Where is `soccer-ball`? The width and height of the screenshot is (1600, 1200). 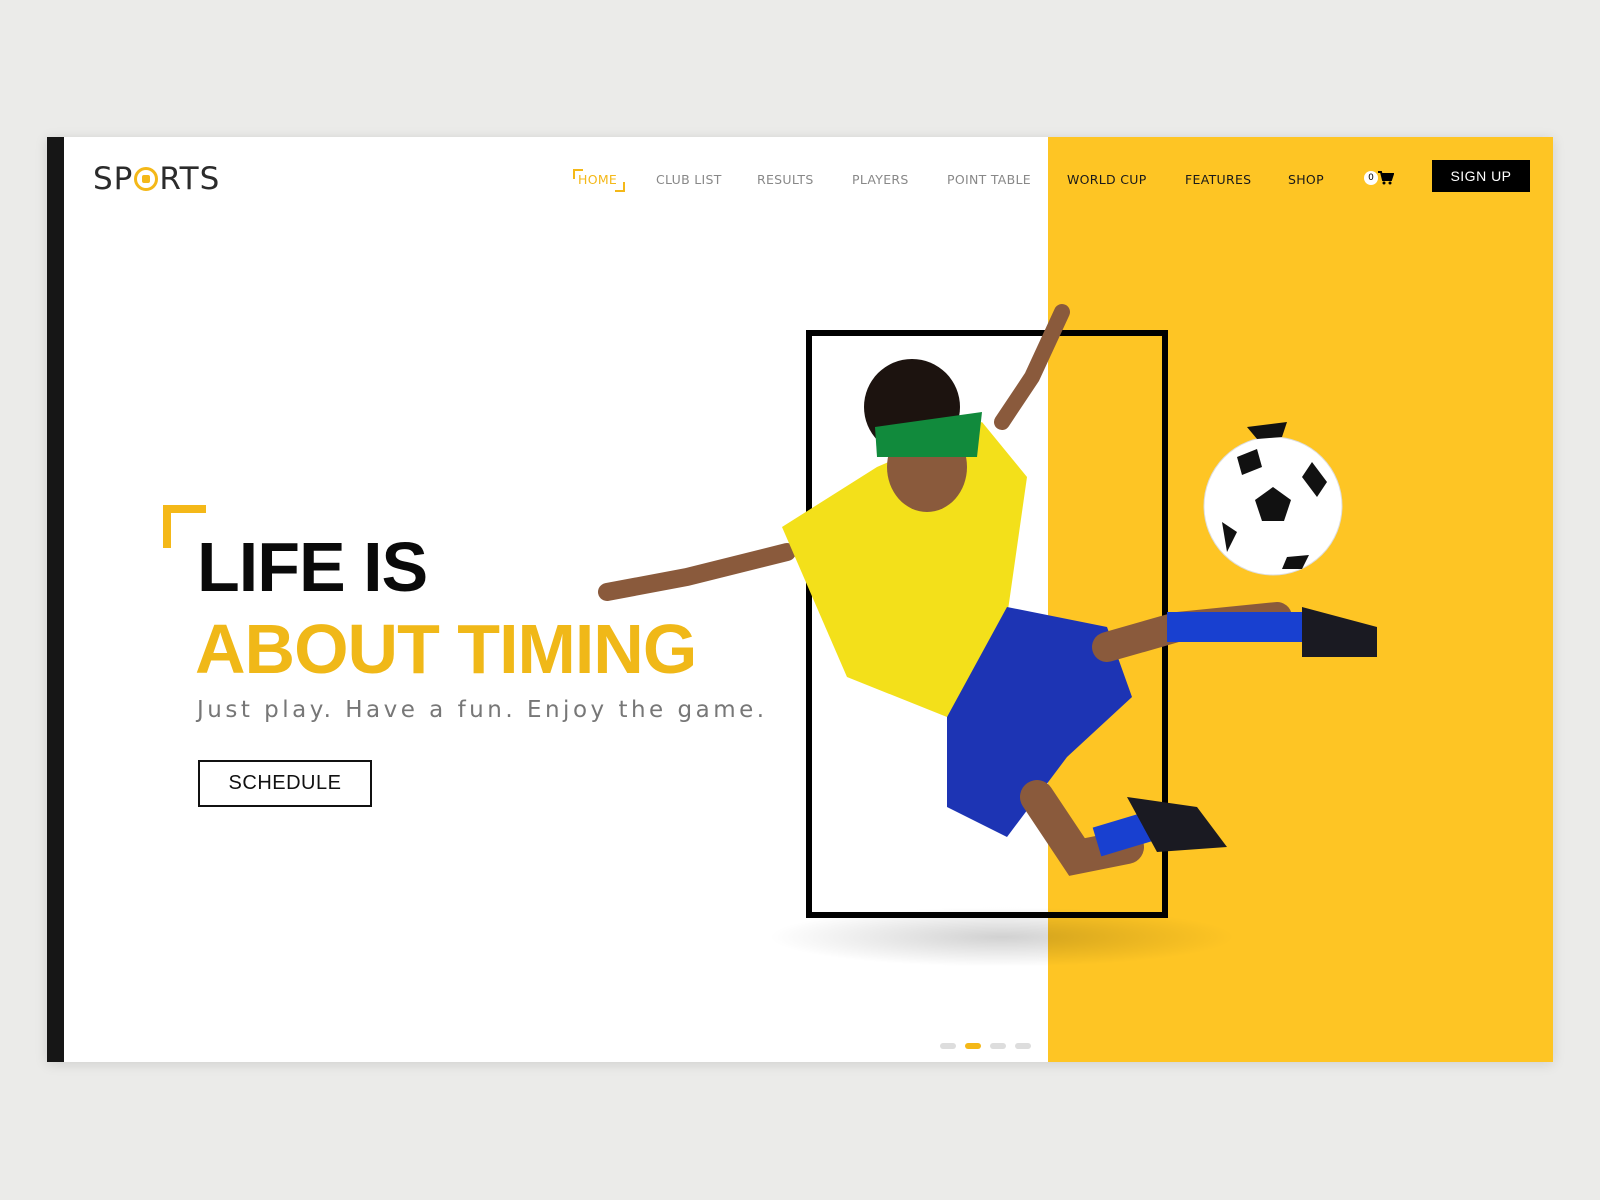
soccer-ball is located at coordinates (1273, 499).